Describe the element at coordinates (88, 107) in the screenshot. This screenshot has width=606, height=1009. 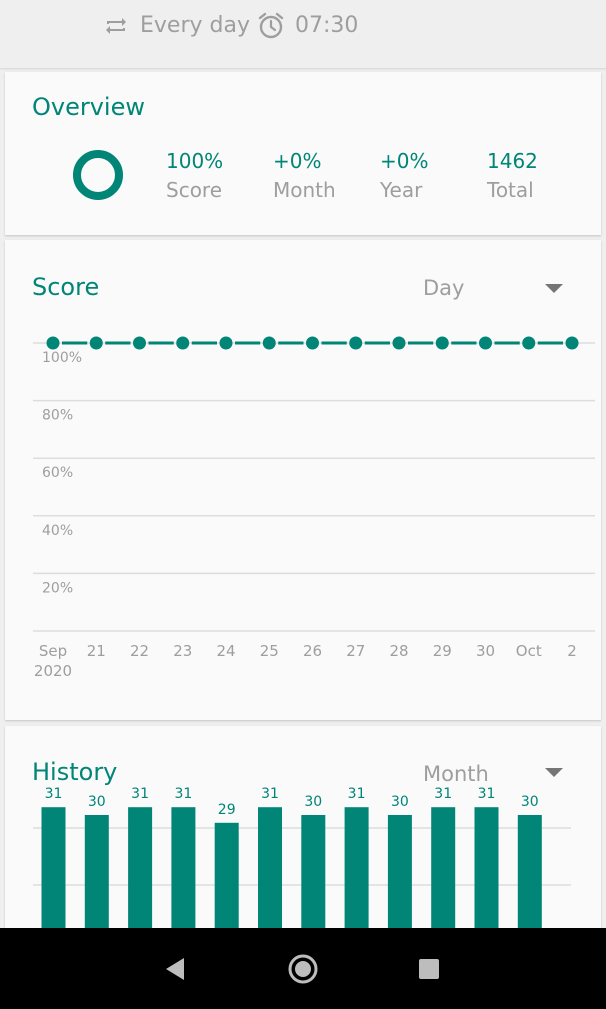
I see `overview-title: Overview` at that location.